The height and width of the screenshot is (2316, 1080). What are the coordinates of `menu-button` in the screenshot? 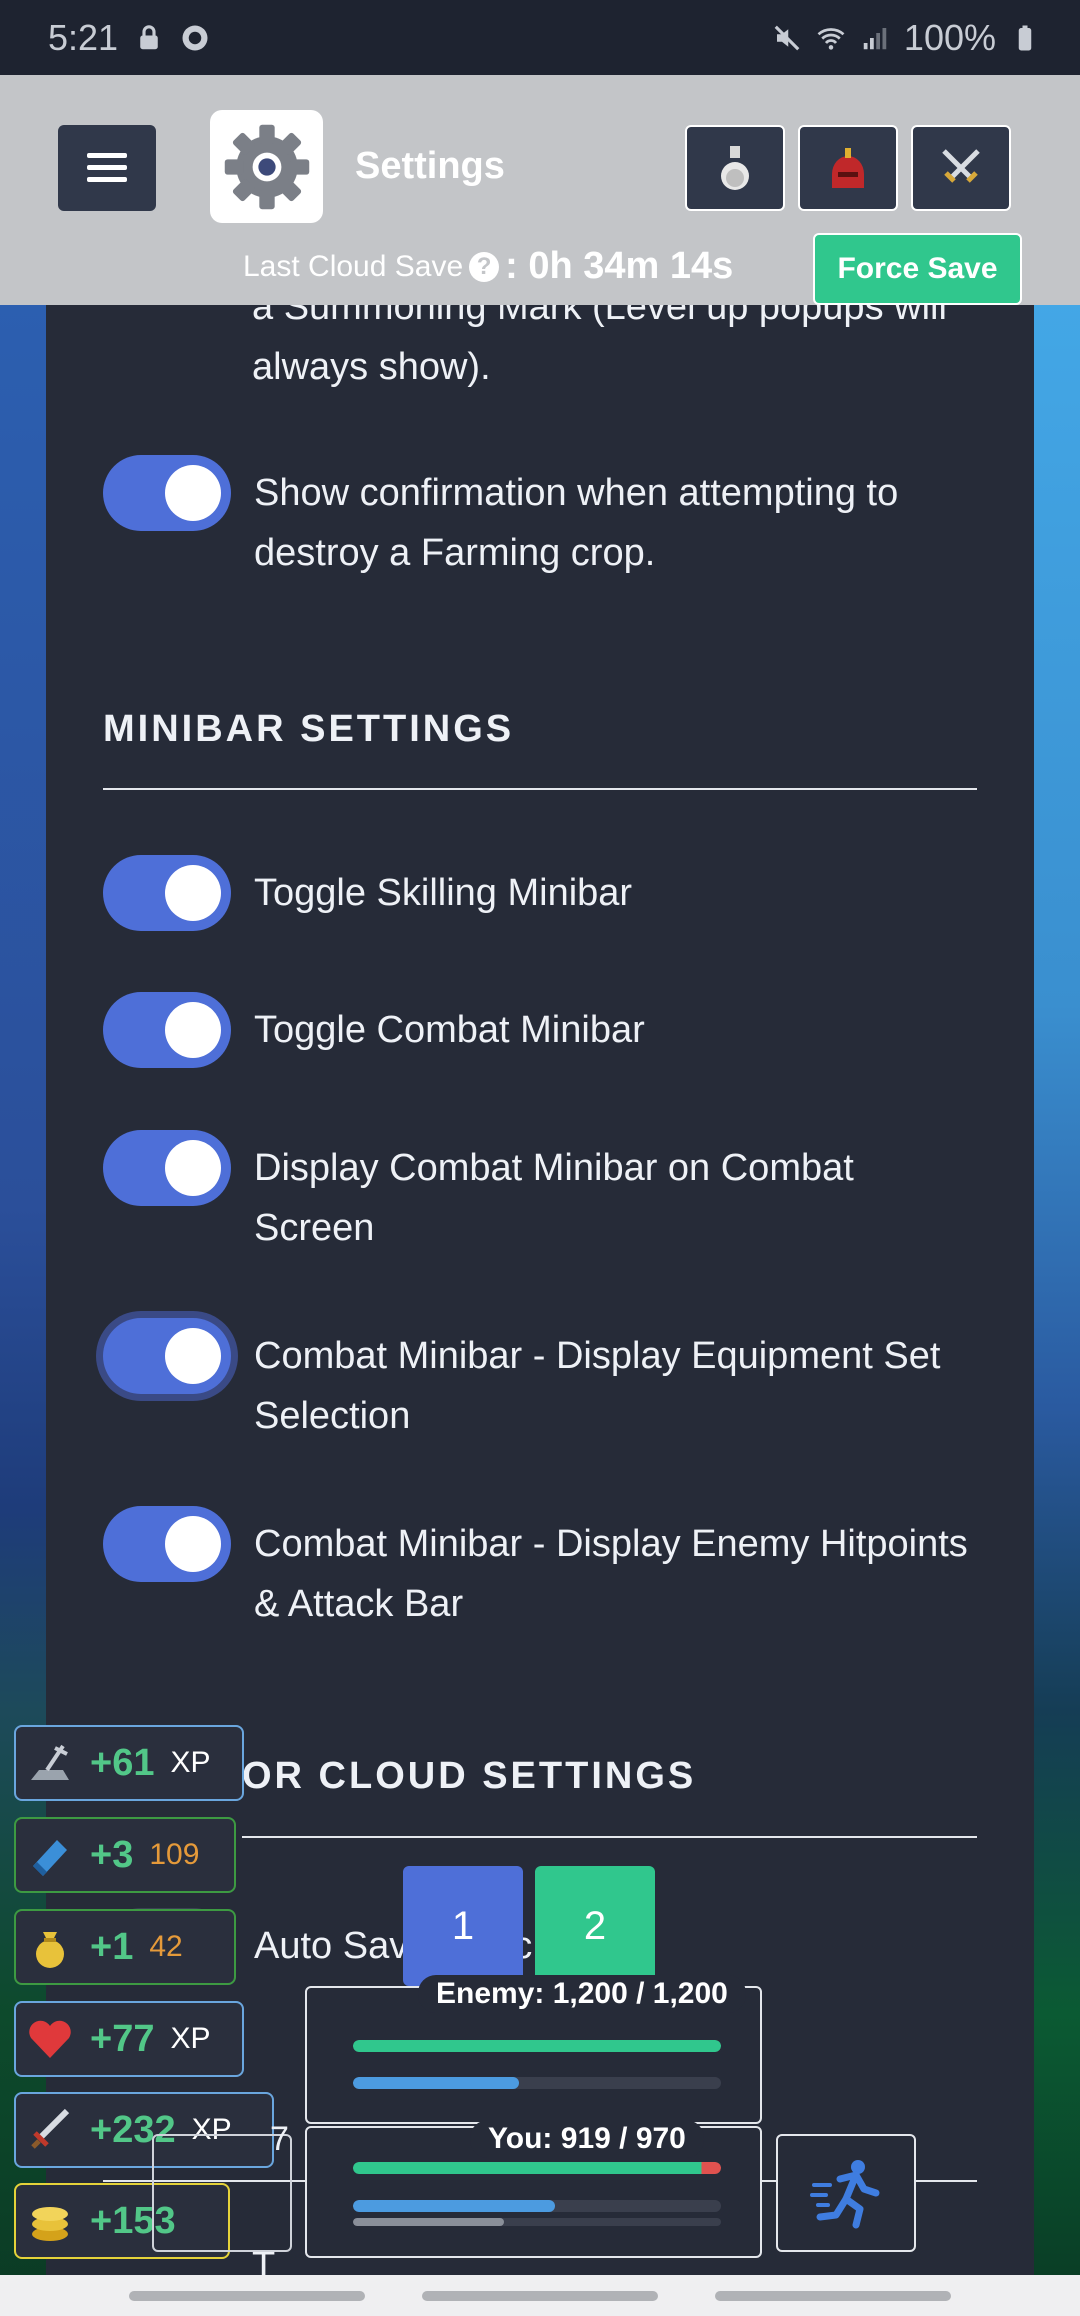 It's located at (107, 168).